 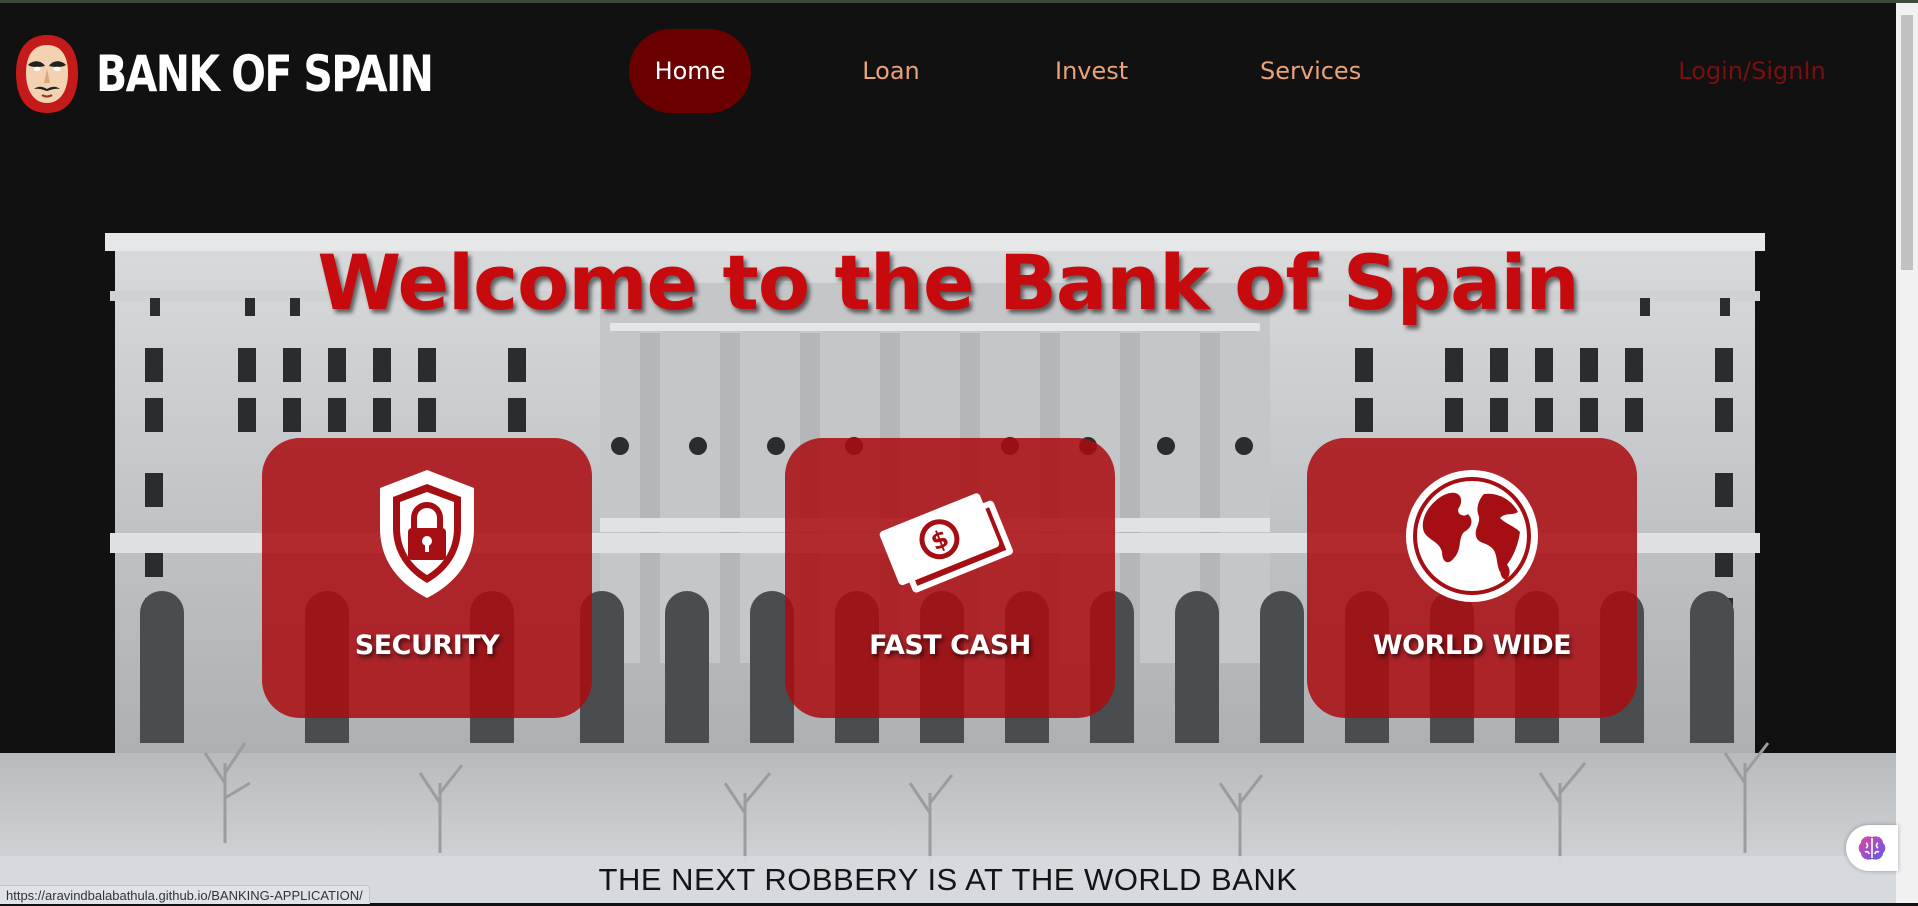 What do you see at coordinates (265, 74) in the screenshot?
I see `brand-name: BANK OF SPAIN` at bounding box center [265, 74].